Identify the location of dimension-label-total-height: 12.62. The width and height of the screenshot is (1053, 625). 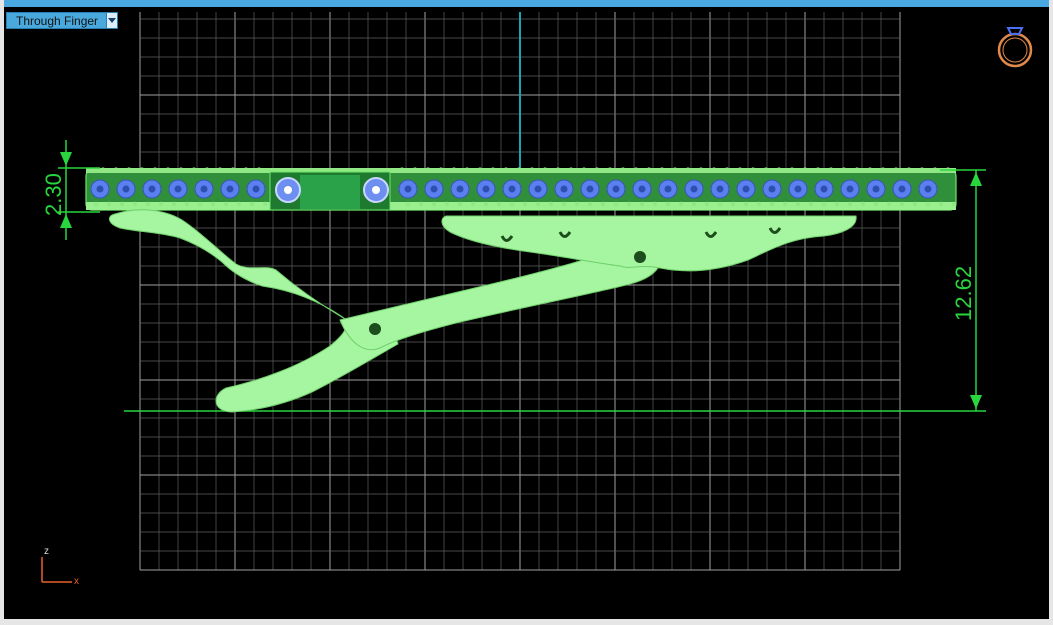
(963, 293).